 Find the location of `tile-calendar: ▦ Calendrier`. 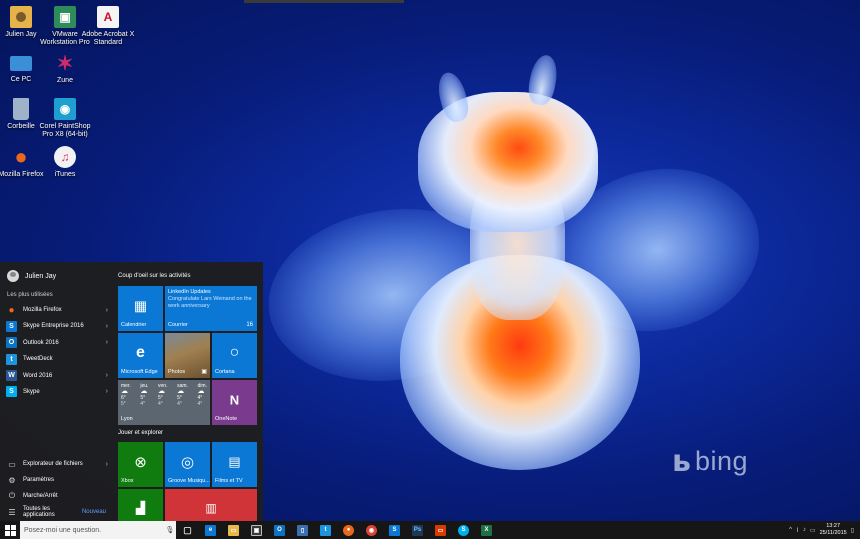

tile-calendar: ▦ Calendrier is located at coordinates (140, 308).